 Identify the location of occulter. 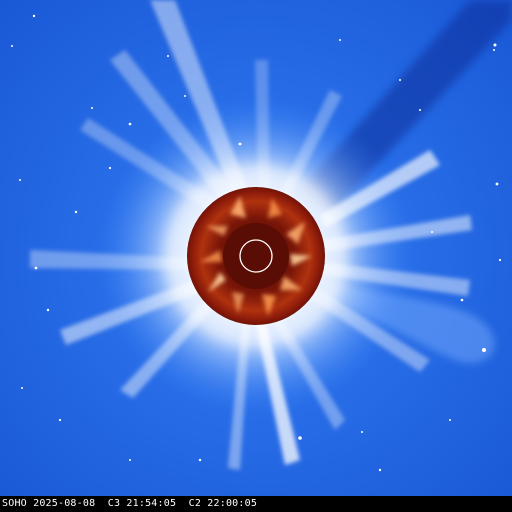
(256, 256).